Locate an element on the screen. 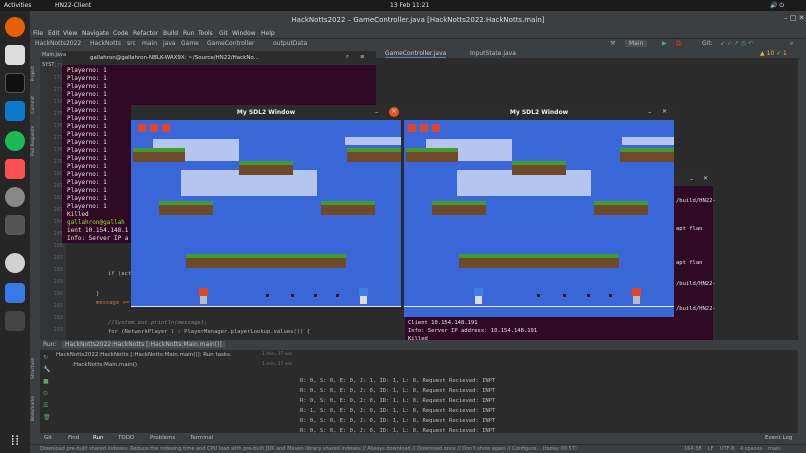 The image size is (806, 453). run-tool-tab: Run is located at coordinates (98, 438).